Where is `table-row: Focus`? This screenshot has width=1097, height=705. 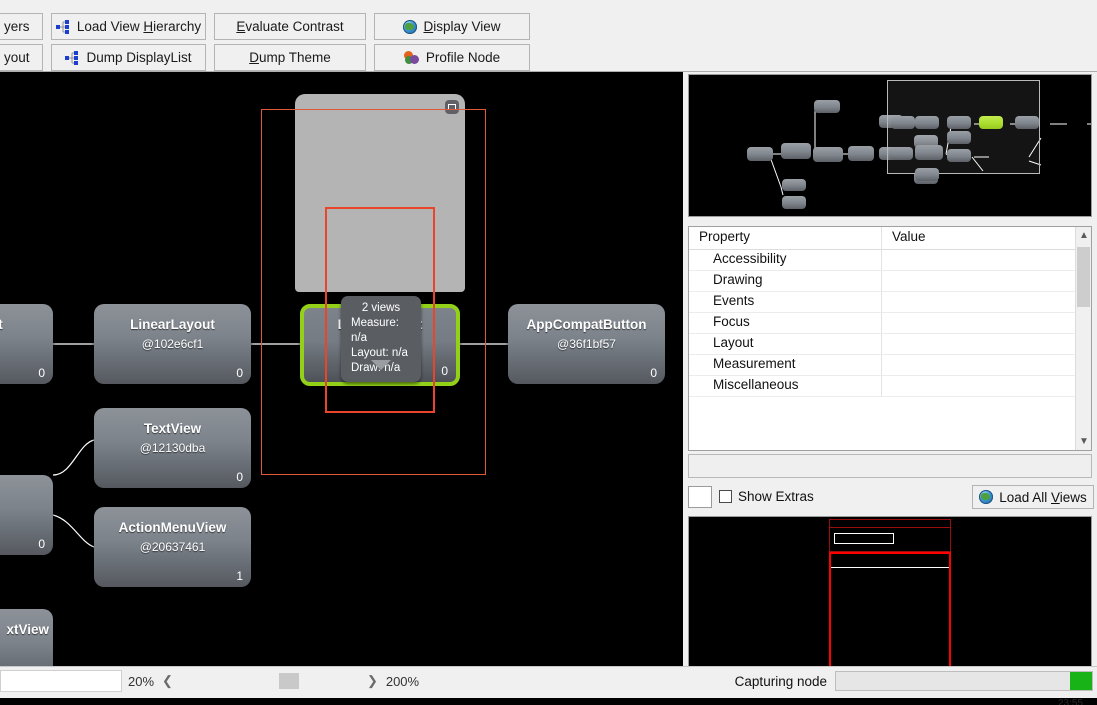
table-row: Focus is located at coordinates (890, 323).